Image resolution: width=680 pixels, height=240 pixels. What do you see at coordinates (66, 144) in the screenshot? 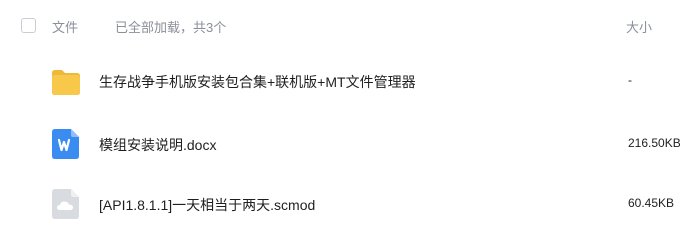
I see `word-doc-icon` at bounding box center [66, 144].